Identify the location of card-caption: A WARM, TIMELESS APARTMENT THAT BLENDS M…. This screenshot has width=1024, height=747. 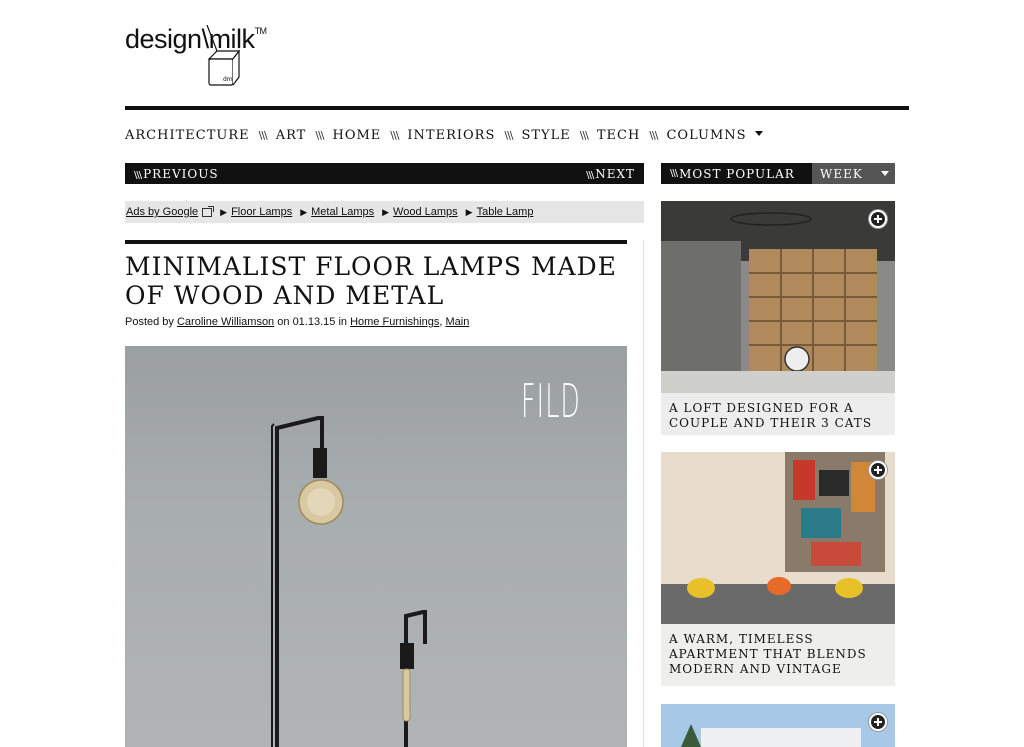
(778, 655).